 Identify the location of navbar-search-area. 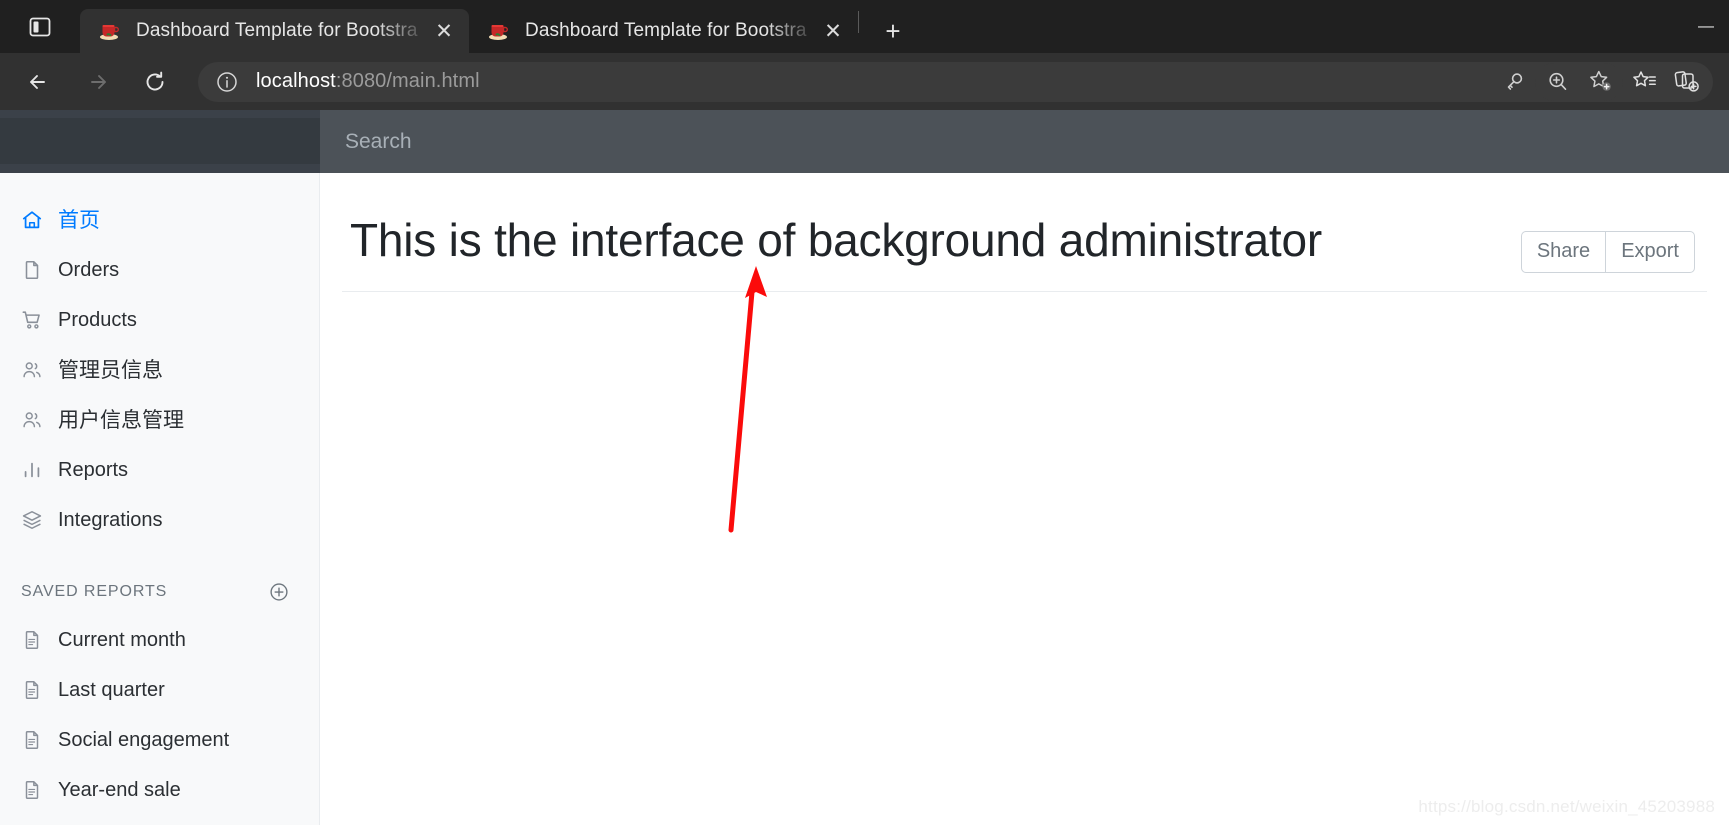
(1024, 141).